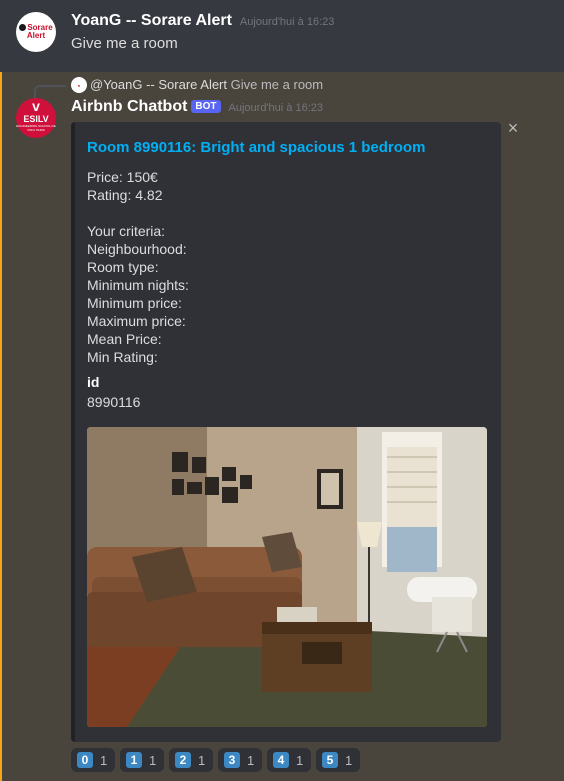 The width and height of the screenshot is (564, 781). I want to click on reply-connector, so click(50, 92).